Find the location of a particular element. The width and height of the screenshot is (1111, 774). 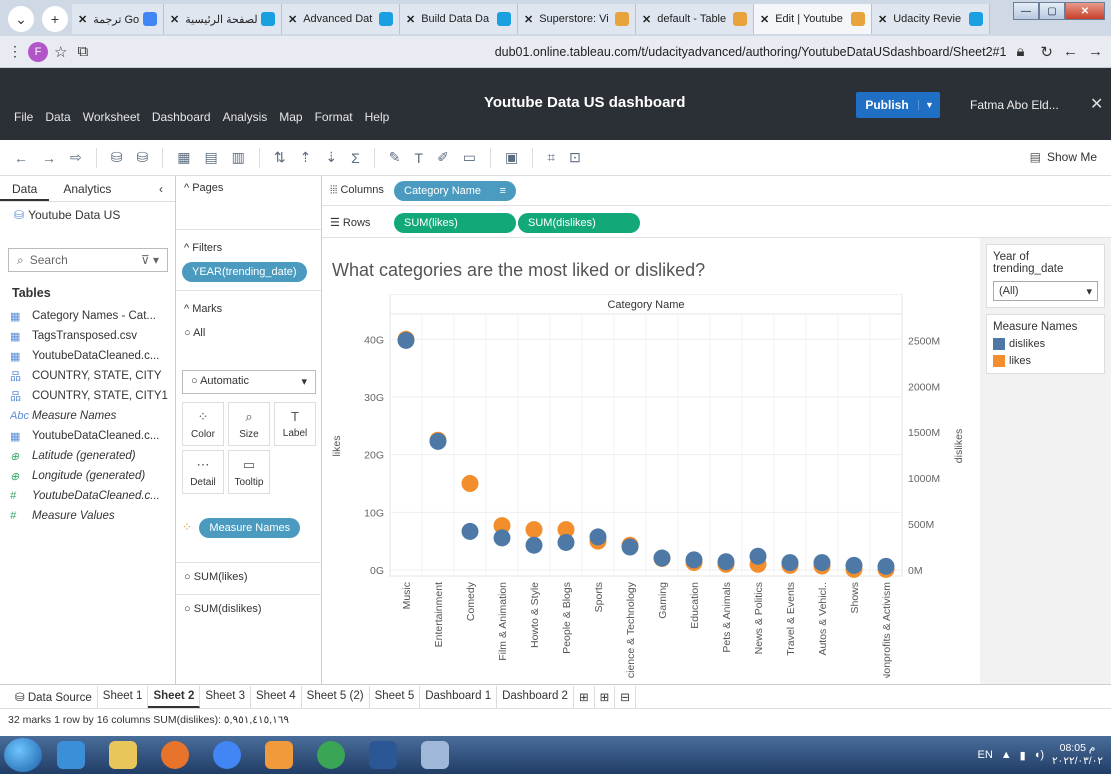

category-name-pill: Category Name ≡ is located at coordinates (455, 190).